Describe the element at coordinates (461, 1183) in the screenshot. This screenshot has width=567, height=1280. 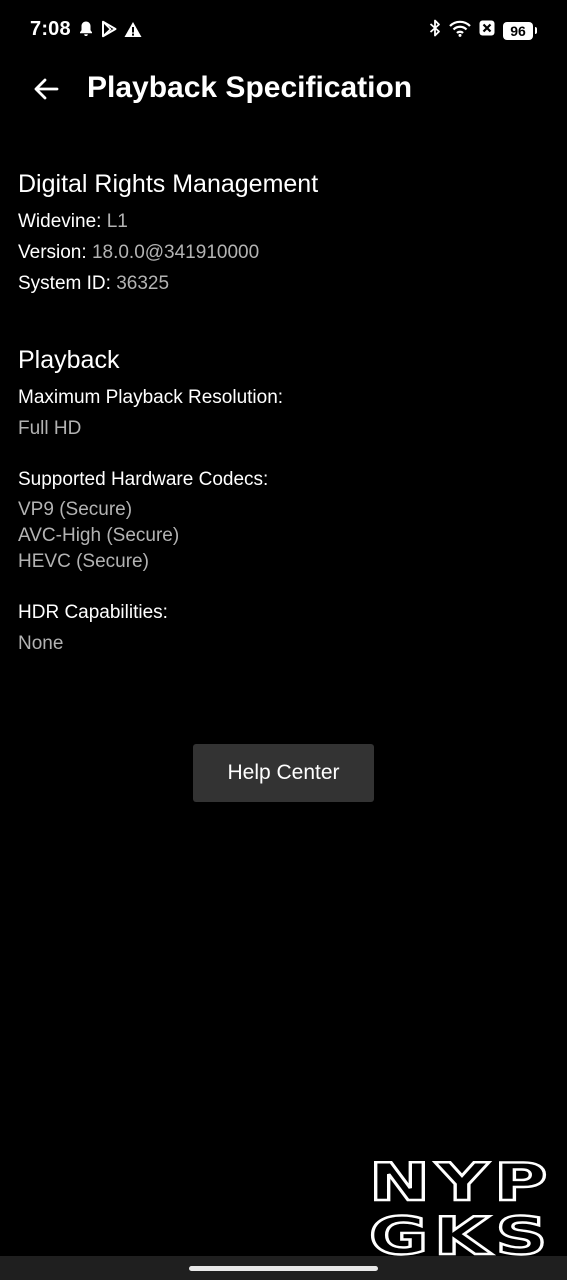
I see `watermark-line-1: NYP` at that location.